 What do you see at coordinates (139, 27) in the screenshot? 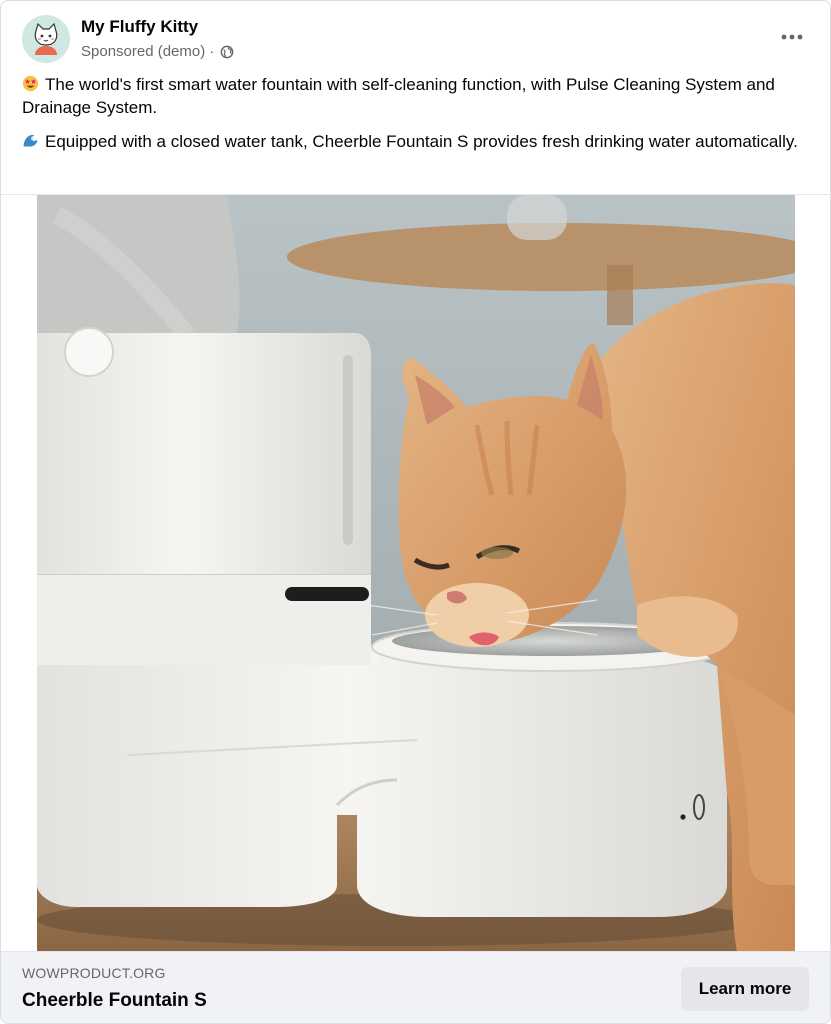
I see `page-name-link: My Fluffy Kitty` at bounding box center [139, 27].